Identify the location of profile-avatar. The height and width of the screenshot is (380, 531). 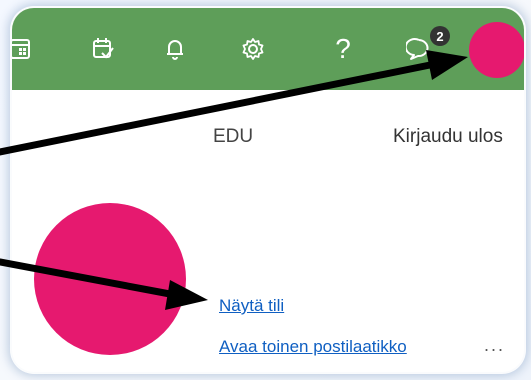
(110, 279).